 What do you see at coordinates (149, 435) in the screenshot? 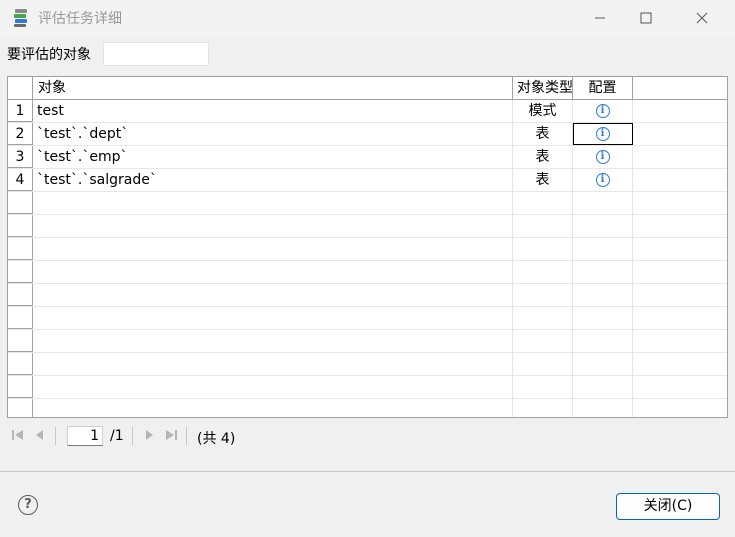
I see `next-page-button` at bounding box center [149, 435].